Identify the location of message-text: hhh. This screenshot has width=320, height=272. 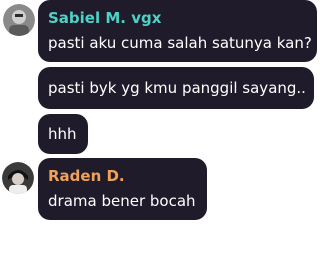
(62, 134).